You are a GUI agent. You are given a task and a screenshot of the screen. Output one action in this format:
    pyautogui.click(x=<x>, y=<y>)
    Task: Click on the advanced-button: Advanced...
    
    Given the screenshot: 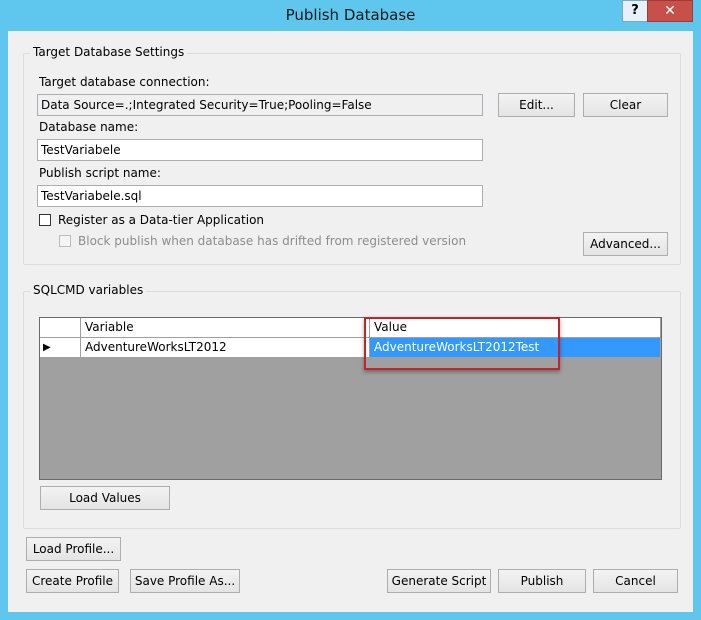 What is the action you would take?
    pyautogui.click(x=625, y=244)
    